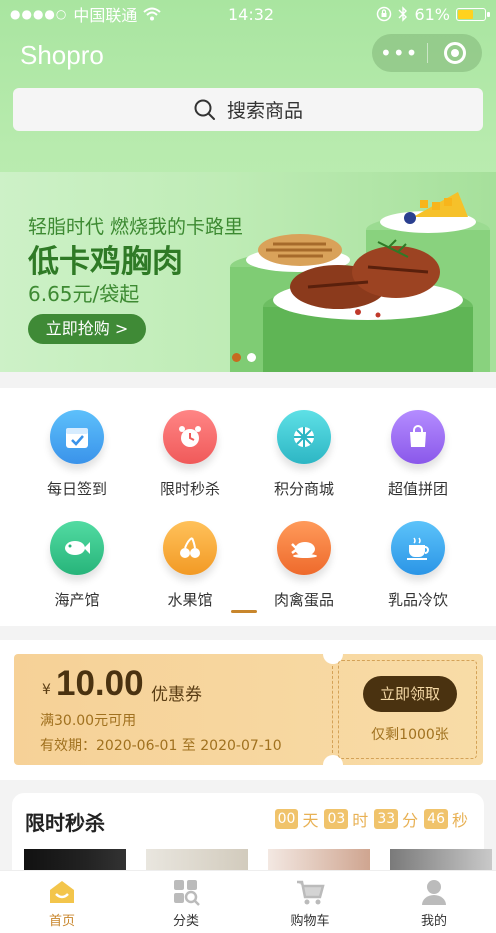  Describe the element at coordinates (336, 819) in the screenshot. I see `countdown-hours: 03` at that location.